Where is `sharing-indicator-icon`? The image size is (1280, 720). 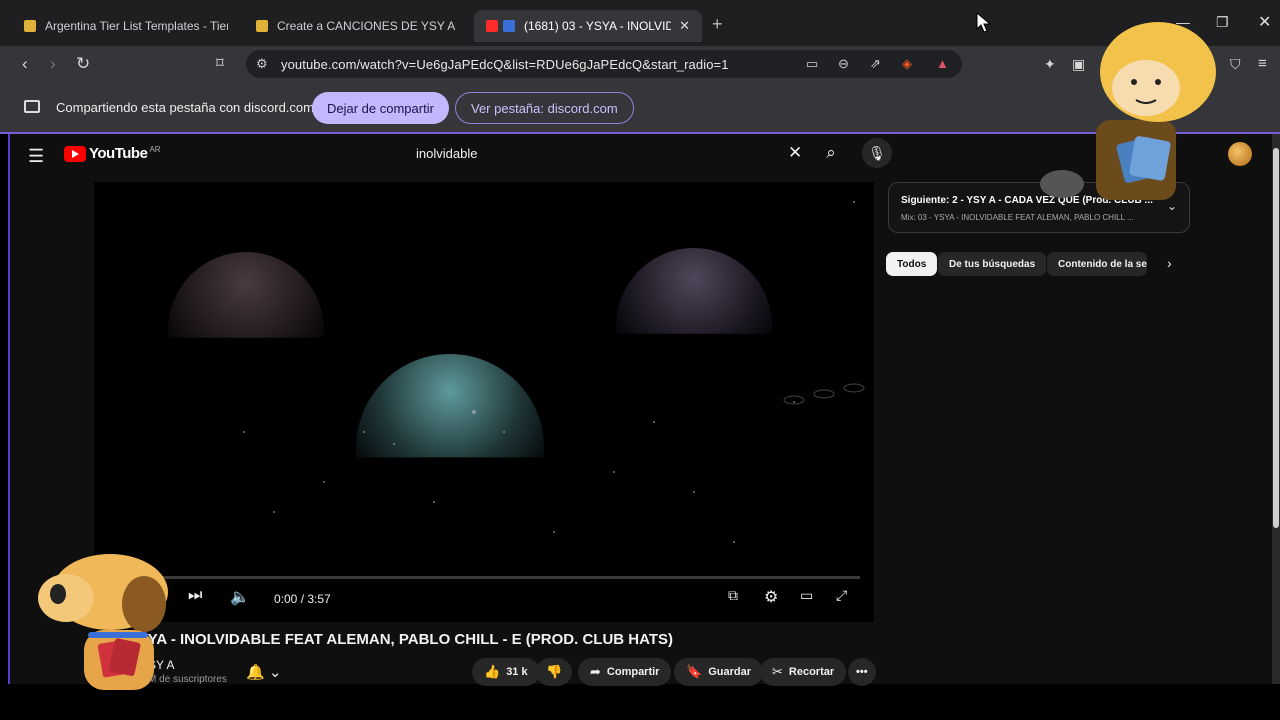 sharing-indicator-icon is located at coordinates (509, 26).